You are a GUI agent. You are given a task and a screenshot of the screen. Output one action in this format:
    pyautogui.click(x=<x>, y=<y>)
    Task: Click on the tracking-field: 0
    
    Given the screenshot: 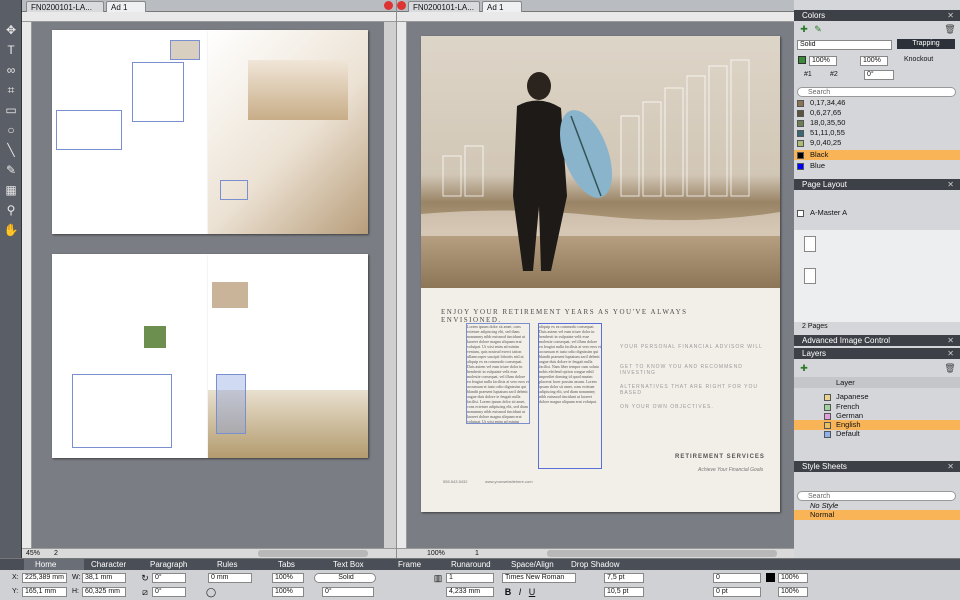 What is the action you would take?
    pyautogui.click(x=737, y=578)
    